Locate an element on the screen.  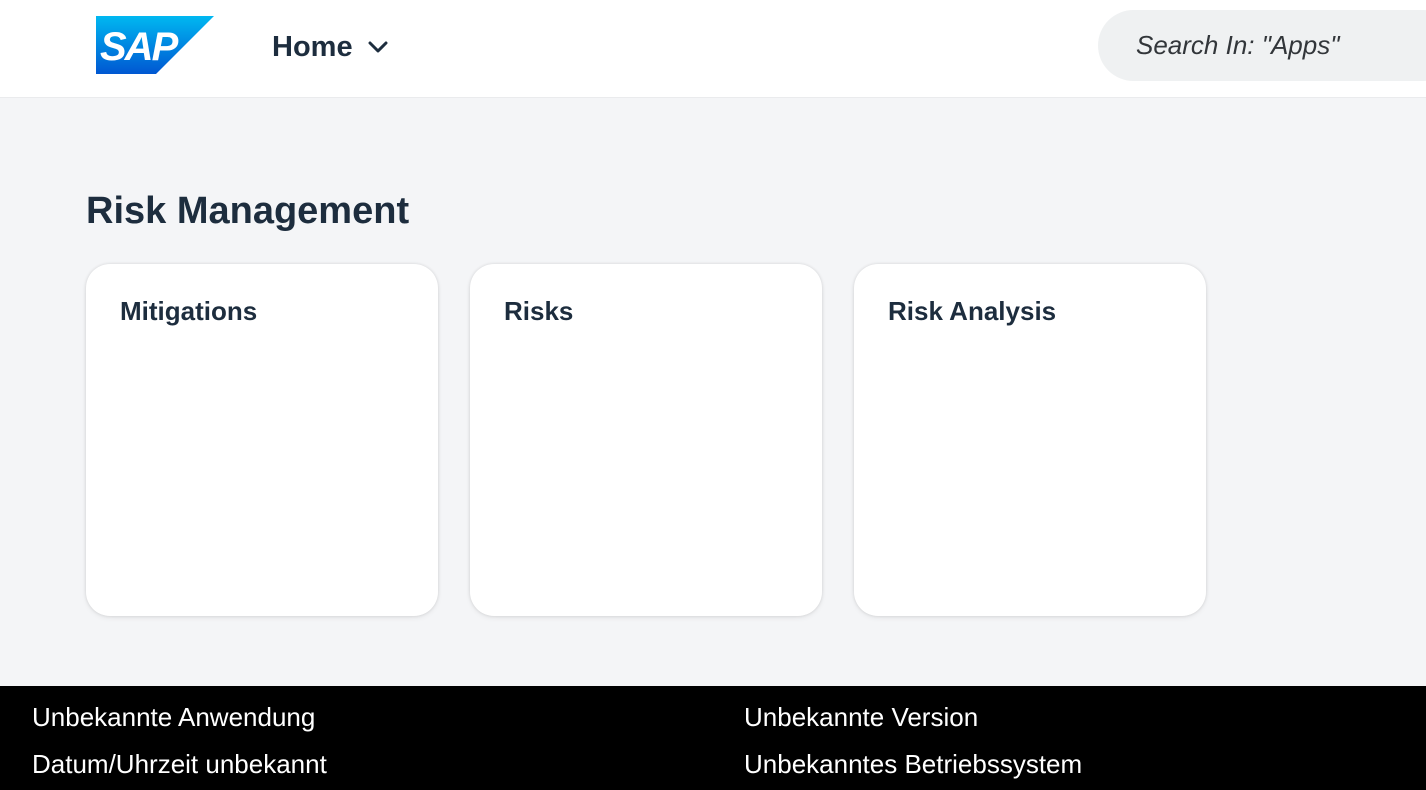
page-title: Home is located at coordinates (312, 46).